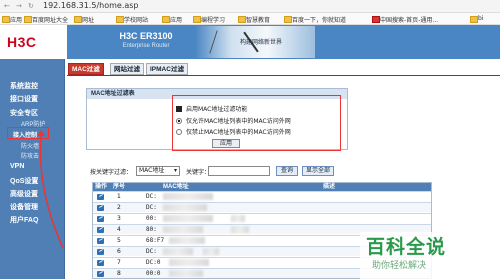 This screenshot has height=279, width=500. What do you see at coordinates (179, 121) in the screenshot?
I see `radio-selected` at bounding box center [179, 121].